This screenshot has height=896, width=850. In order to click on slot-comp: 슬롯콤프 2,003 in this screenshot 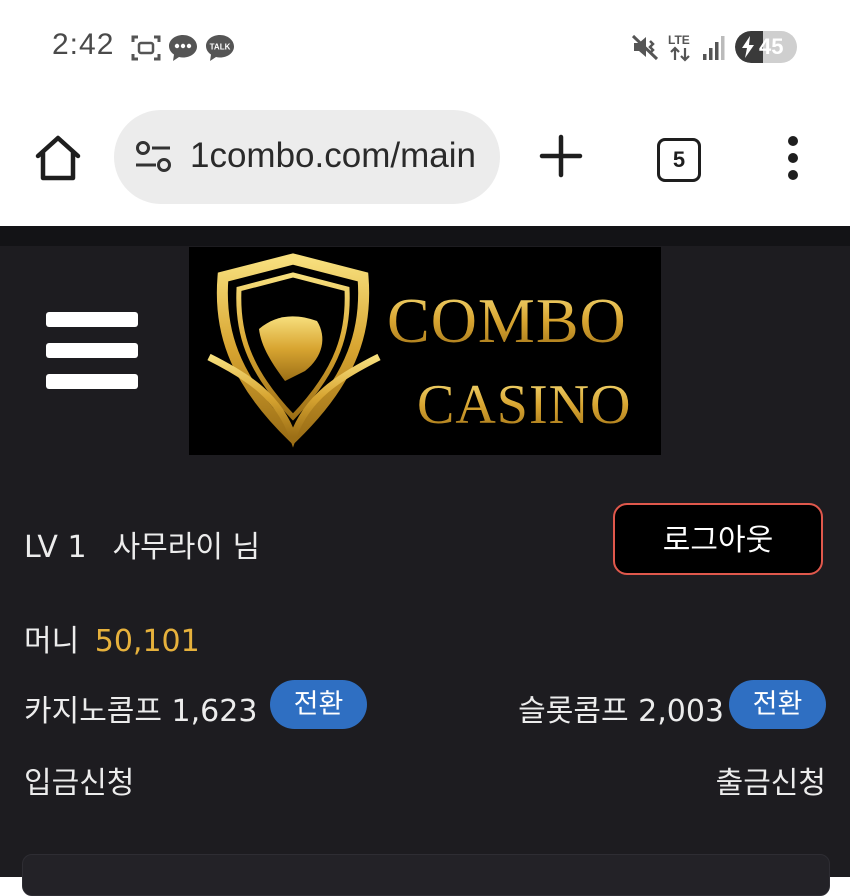, I will do `click(621, 708)`.